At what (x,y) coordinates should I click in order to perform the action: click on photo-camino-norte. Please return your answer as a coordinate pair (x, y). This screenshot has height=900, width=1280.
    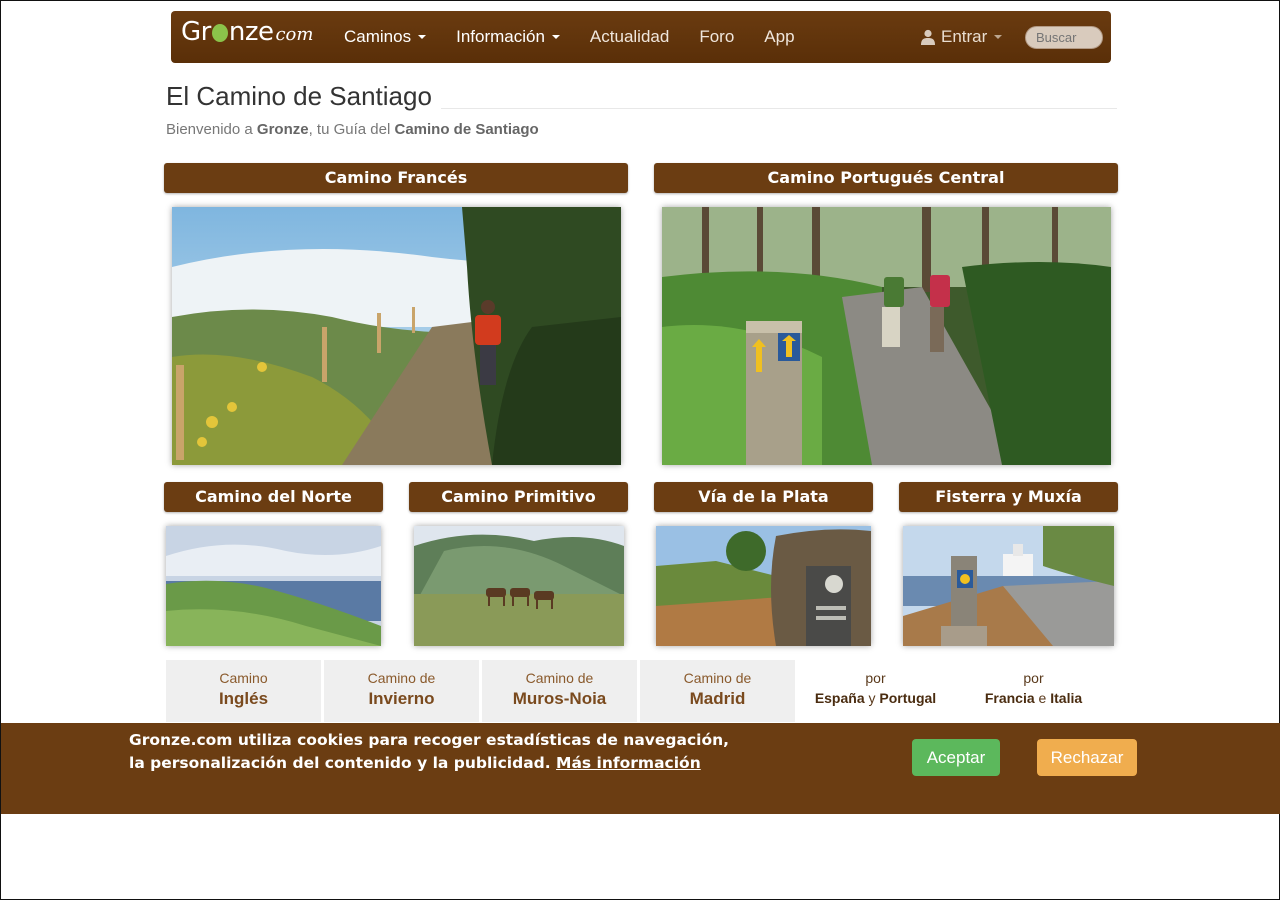
    Looking at the image, I should click on (273, 586).